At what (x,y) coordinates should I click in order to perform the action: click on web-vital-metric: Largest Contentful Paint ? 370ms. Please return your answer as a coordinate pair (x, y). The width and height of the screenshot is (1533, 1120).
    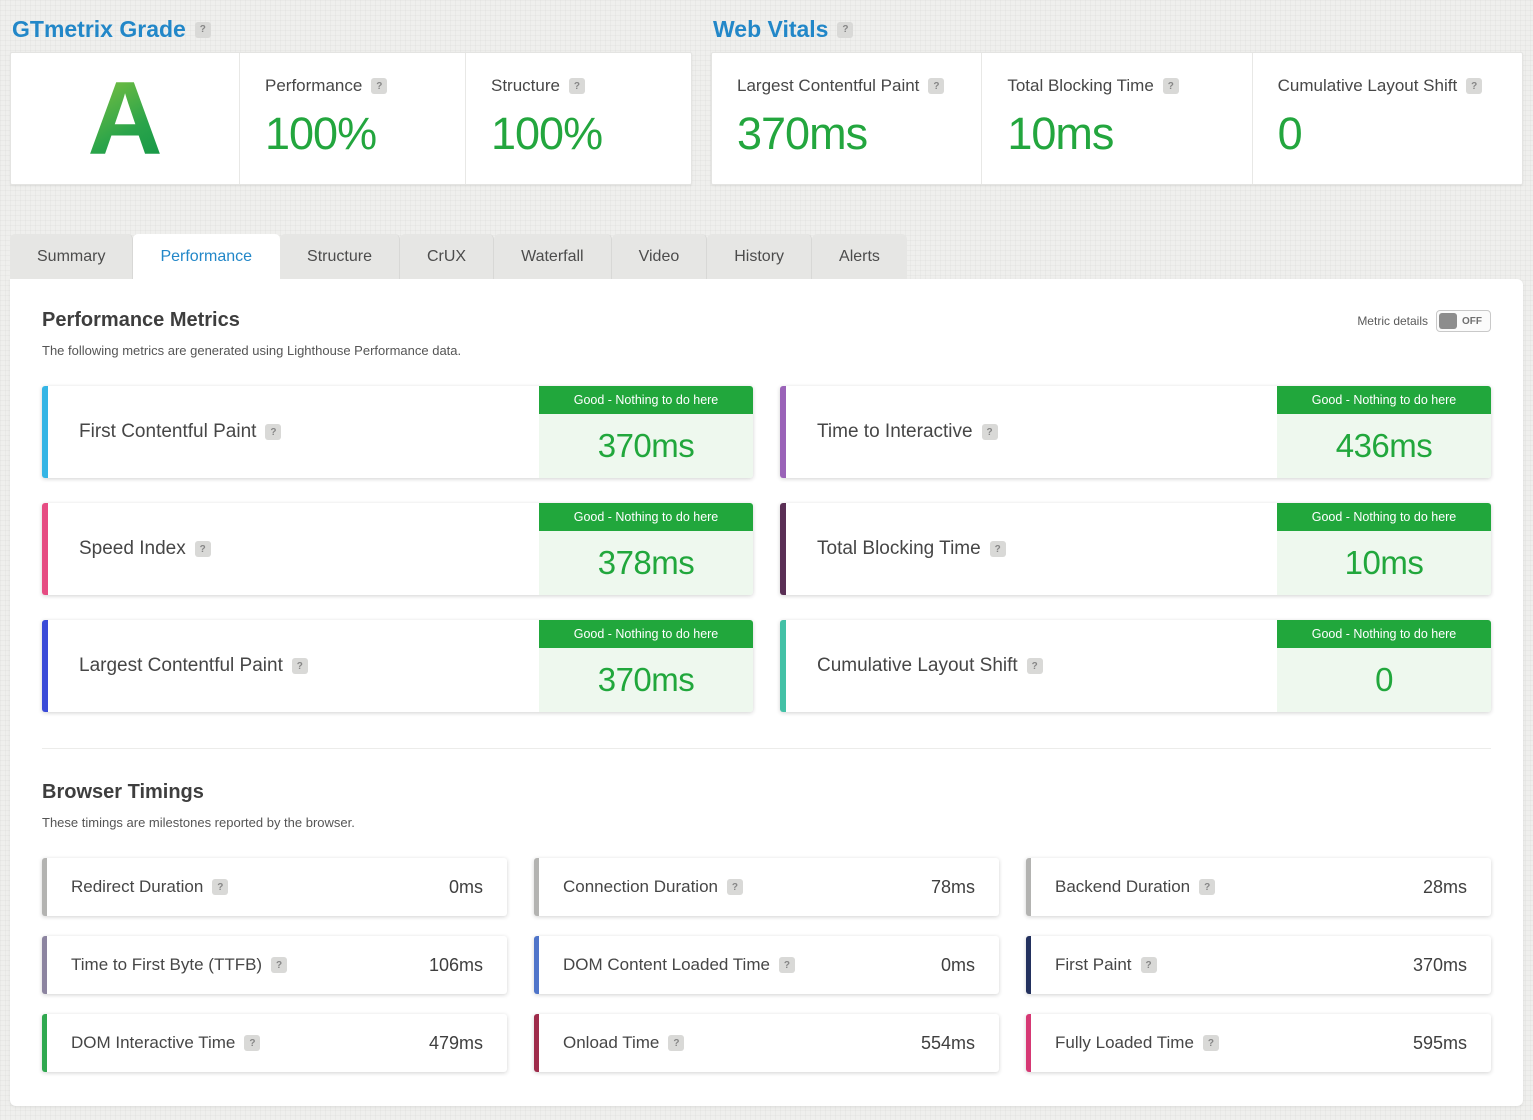
    Looking at the image, I should click on (846, 118).